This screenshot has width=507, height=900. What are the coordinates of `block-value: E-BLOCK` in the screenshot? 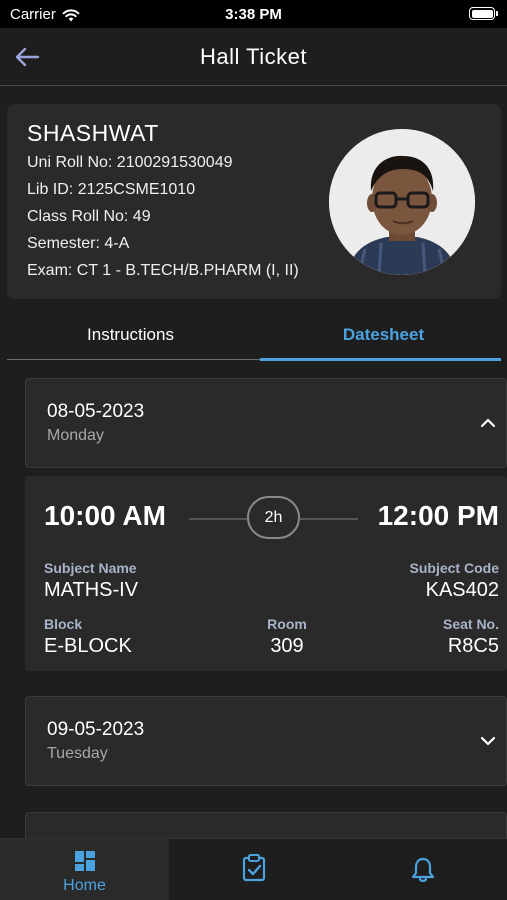 It's located at (88, 646).